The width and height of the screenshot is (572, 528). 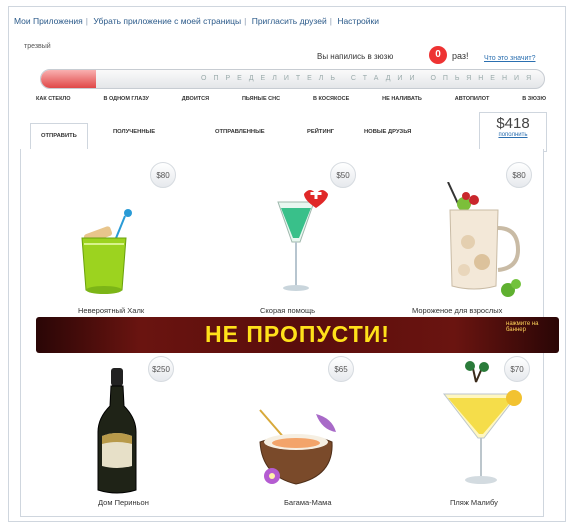 I want to click on stage-label: КАК СТЕКЛО, so click(x=53, y=99).